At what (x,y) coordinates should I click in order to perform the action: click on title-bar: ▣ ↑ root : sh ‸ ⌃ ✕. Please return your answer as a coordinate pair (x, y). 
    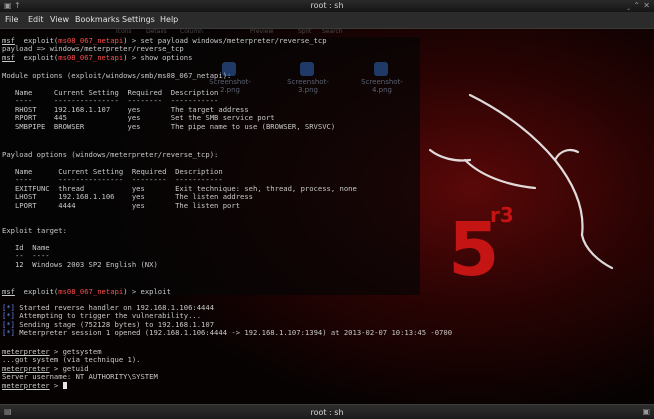
    Looking at the image, I should click on (327, 6).